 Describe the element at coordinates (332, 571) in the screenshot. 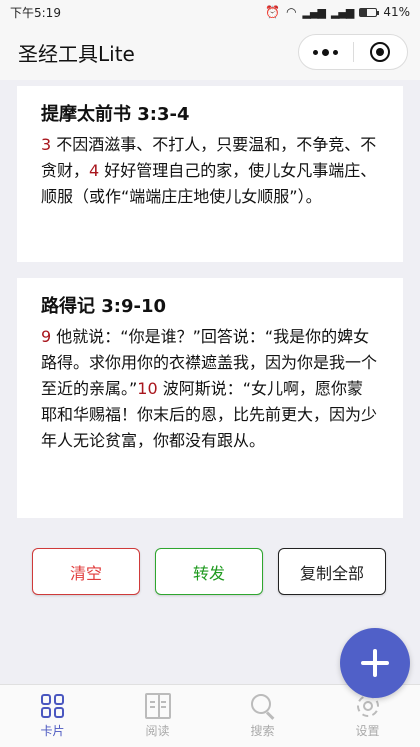

I see `copy-all-button: 复制全部` at that location.